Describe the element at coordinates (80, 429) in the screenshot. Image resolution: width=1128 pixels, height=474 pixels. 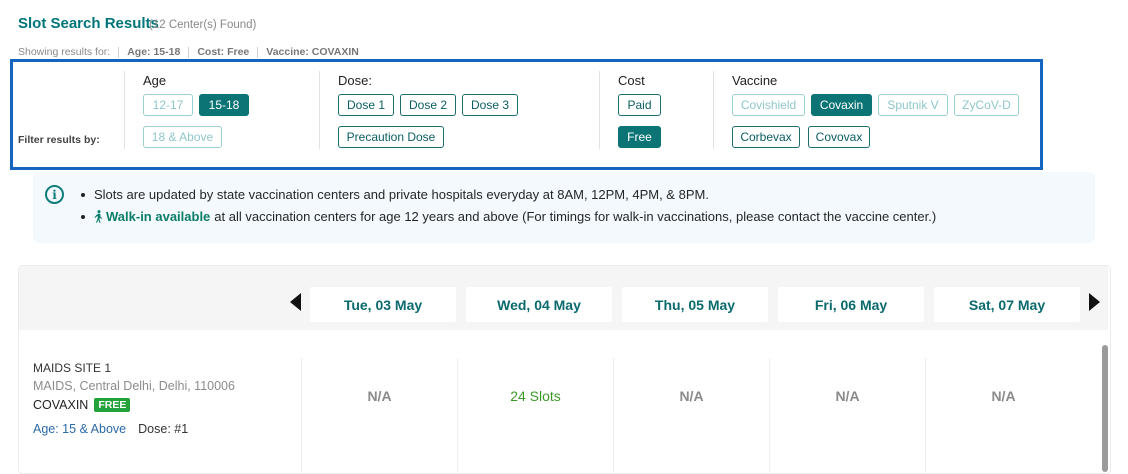
I see `center-age: Age: 15 & Above` at that location.